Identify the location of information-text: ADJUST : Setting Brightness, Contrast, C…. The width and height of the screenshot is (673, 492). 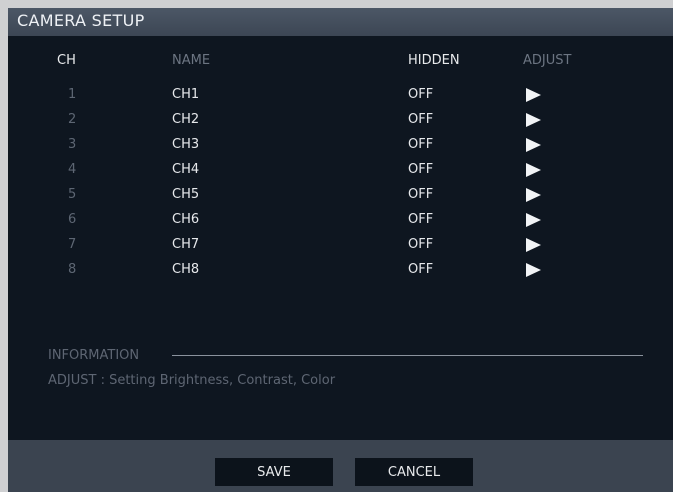
(192, 380).